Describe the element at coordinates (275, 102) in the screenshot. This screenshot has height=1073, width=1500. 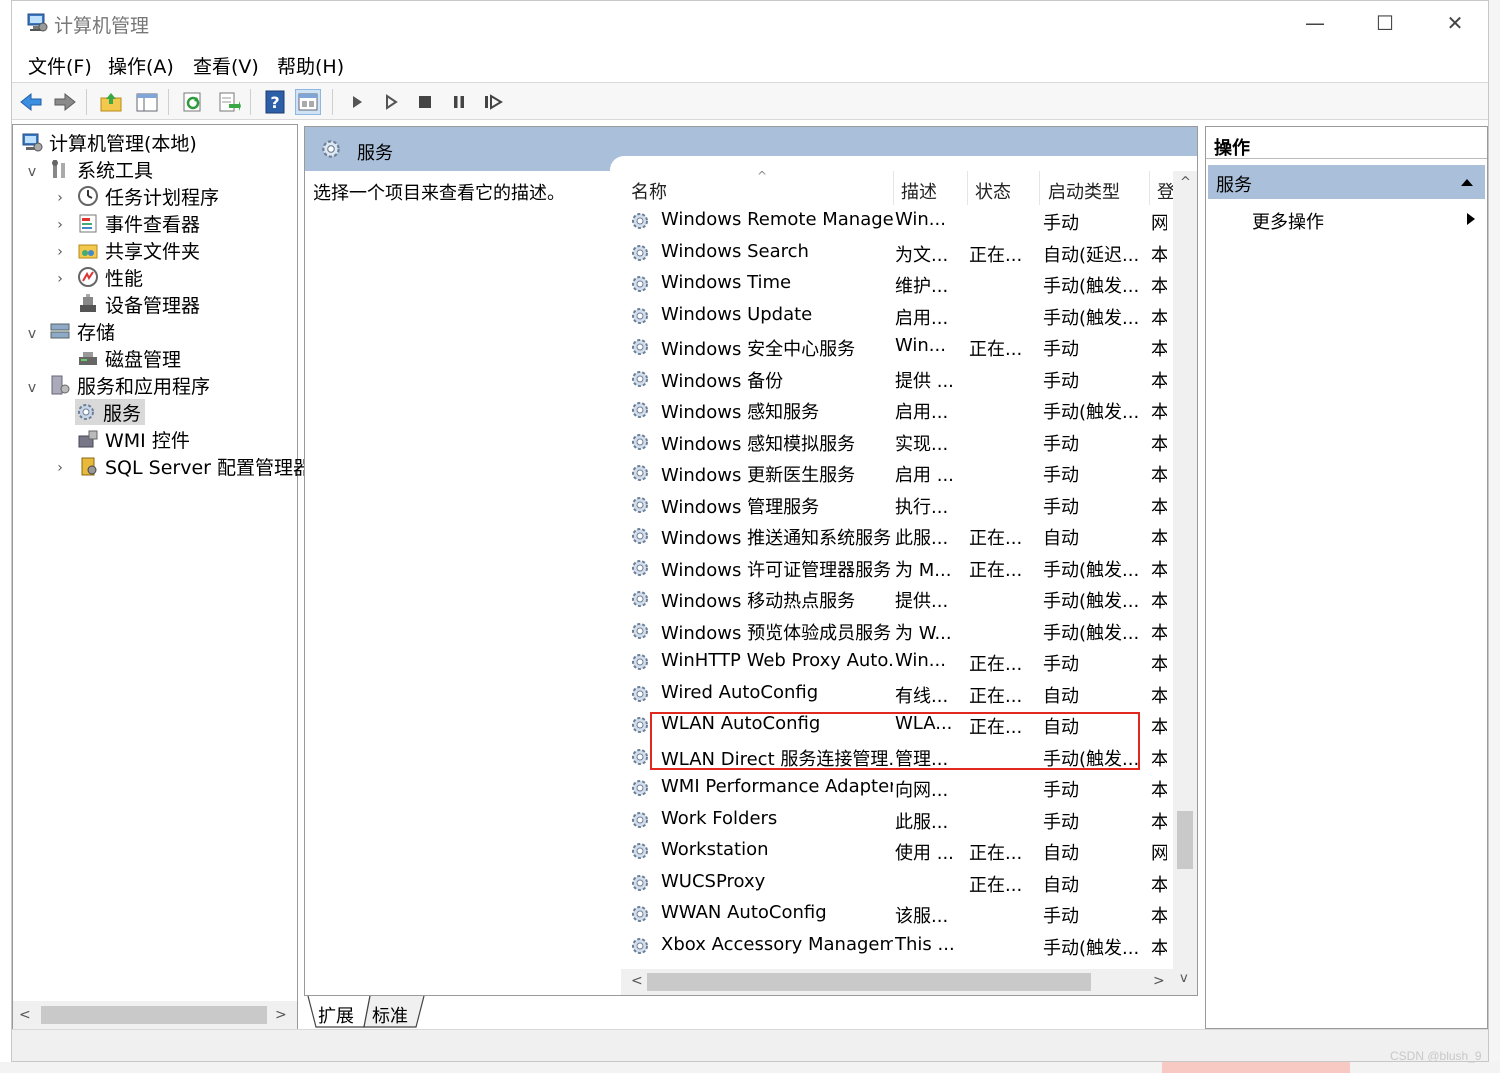
I see `help-icon: ?` at that location.